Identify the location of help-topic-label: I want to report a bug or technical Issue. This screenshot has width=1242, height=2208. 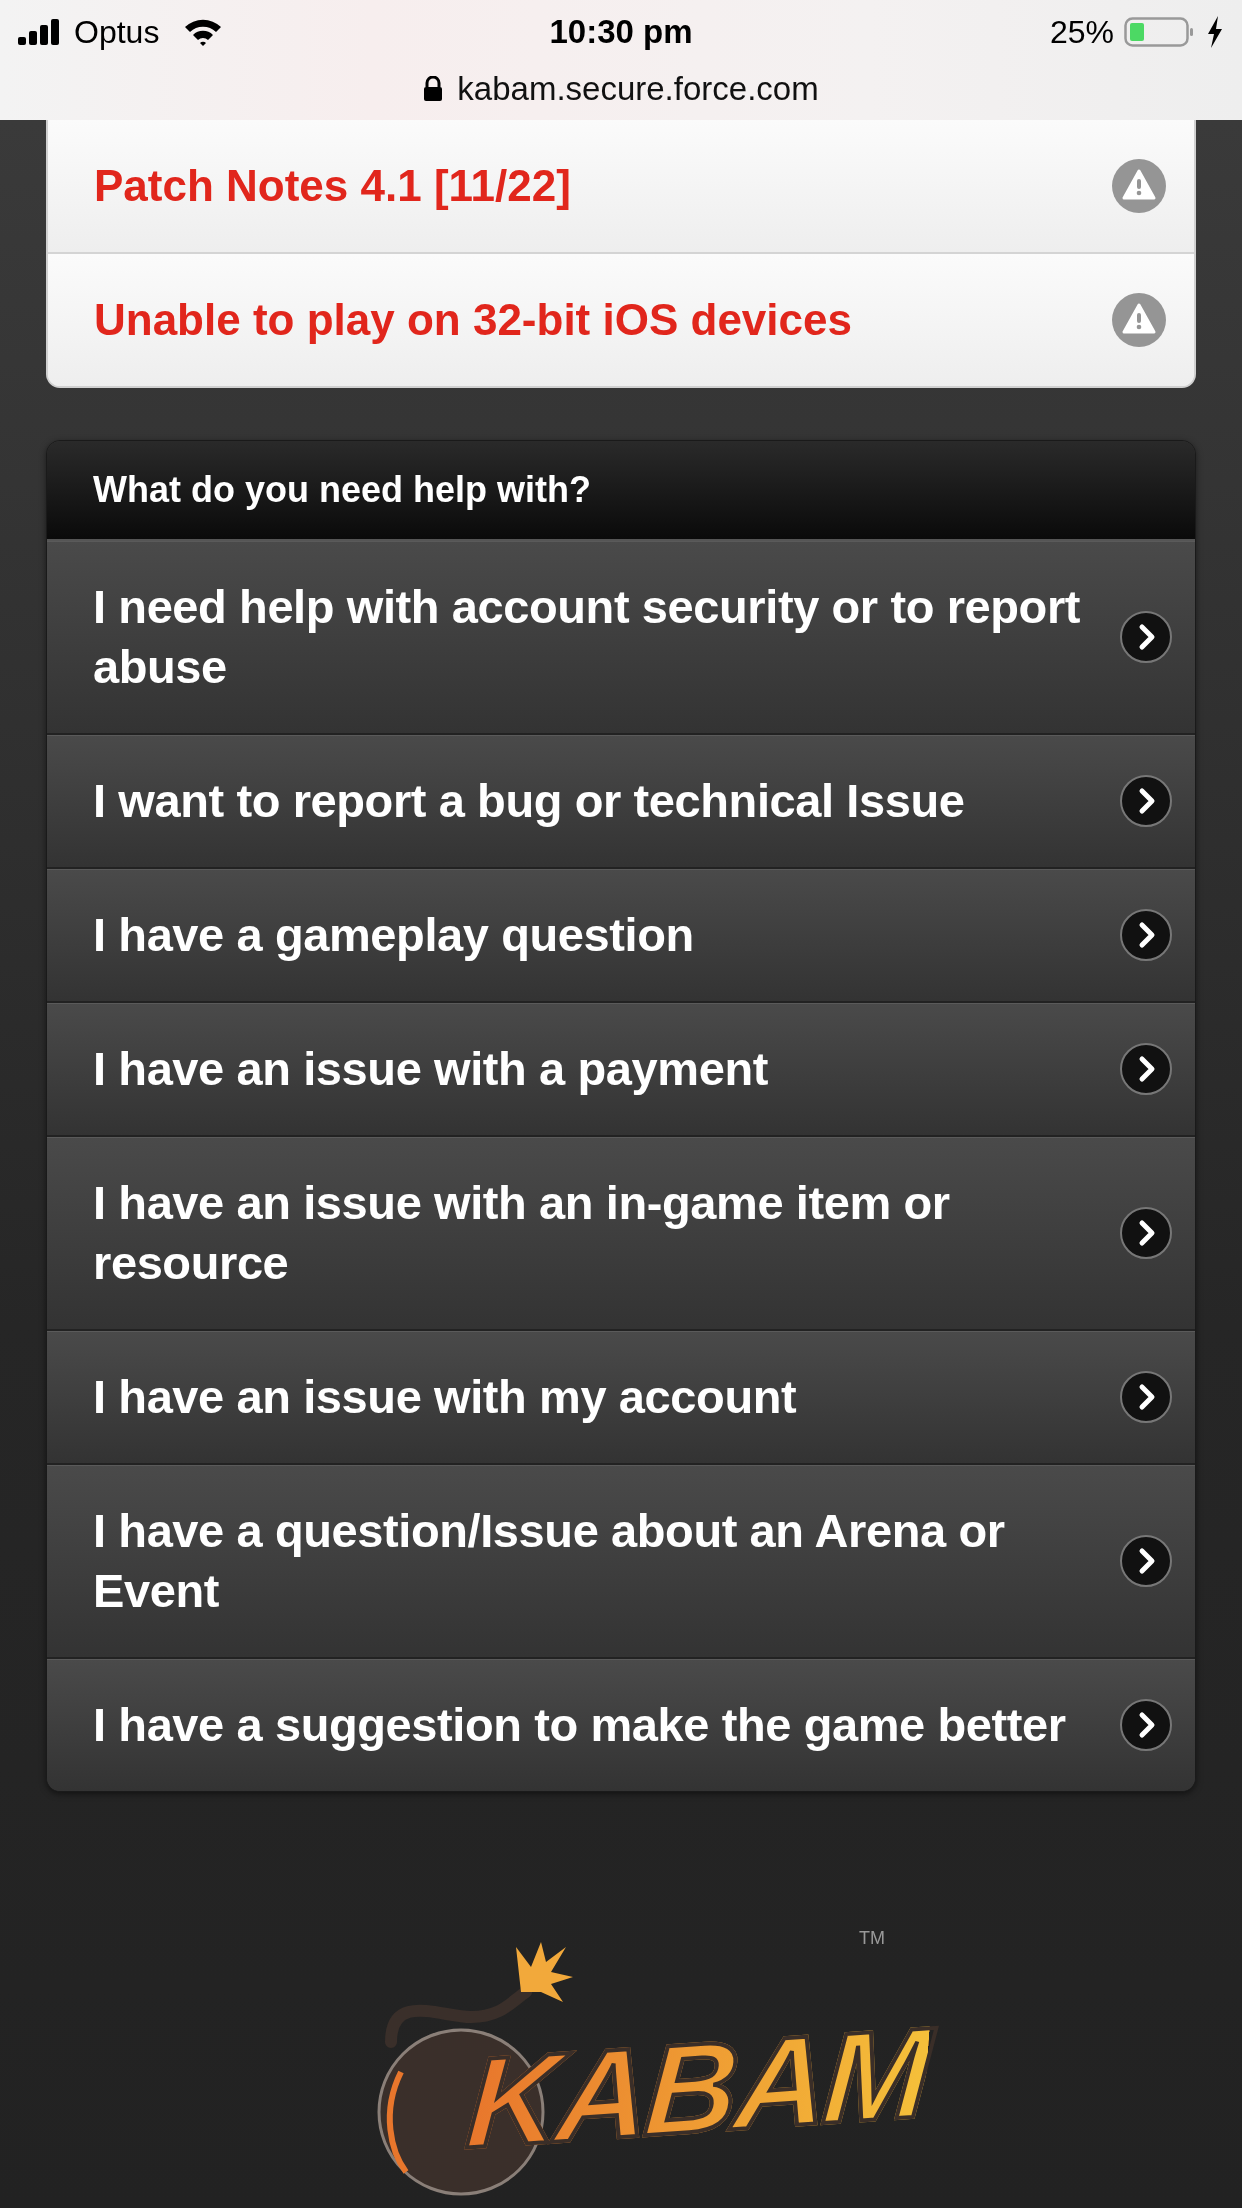
(529, 801).